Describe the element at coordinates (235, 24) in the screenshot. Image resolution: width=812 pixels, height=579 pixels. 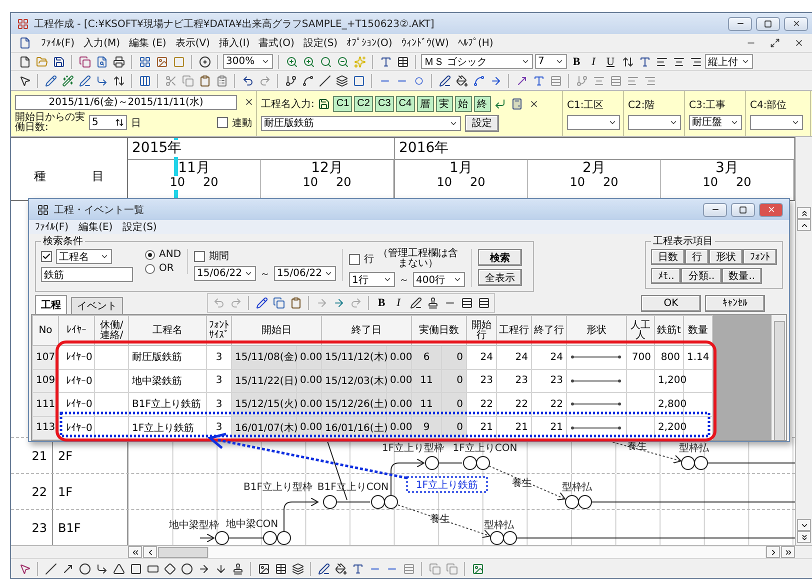
I see `window-title: 工程作成 - [C:¥KSOFT¥現場ナビ工程¥DATA¥出来高グラフSAMPLE_+T150623②.AKT]` at that location.